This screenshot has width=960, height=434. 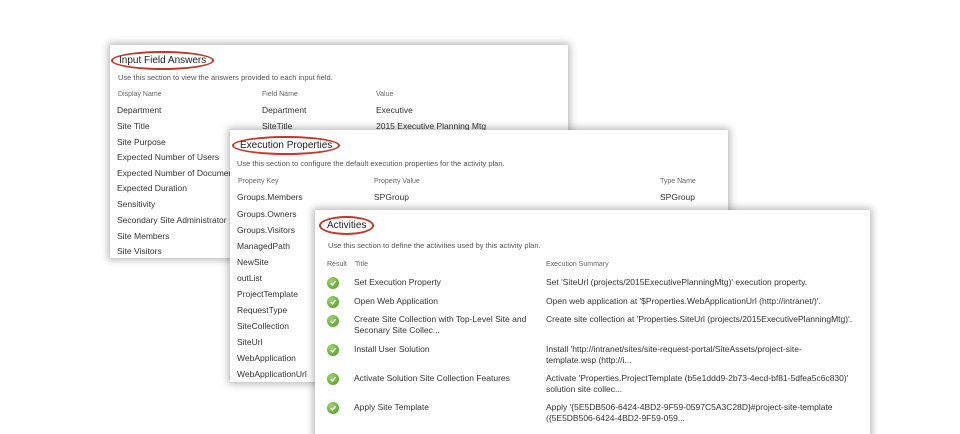 What do you see at coordinates (262, 310) in the screenshot?
I see `property-key: RequestType` at bounding box center [262, 310].